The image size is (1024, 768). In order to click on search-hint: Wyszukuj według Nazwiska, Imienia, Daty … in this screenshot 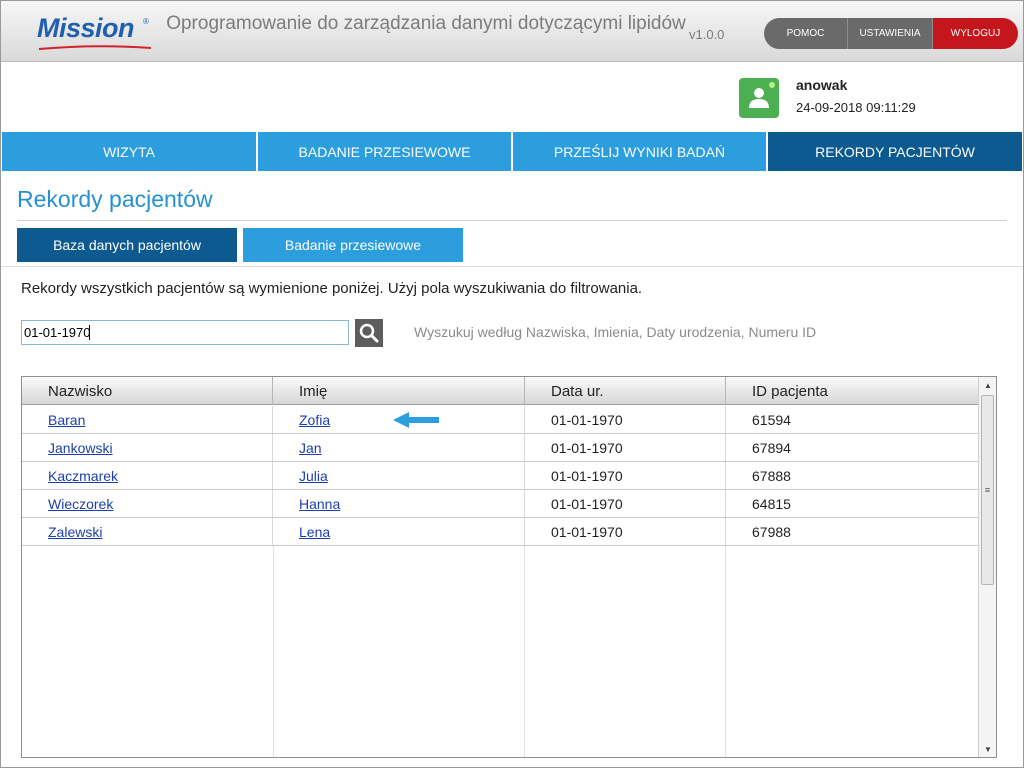, I will do `click(615, 332)`.